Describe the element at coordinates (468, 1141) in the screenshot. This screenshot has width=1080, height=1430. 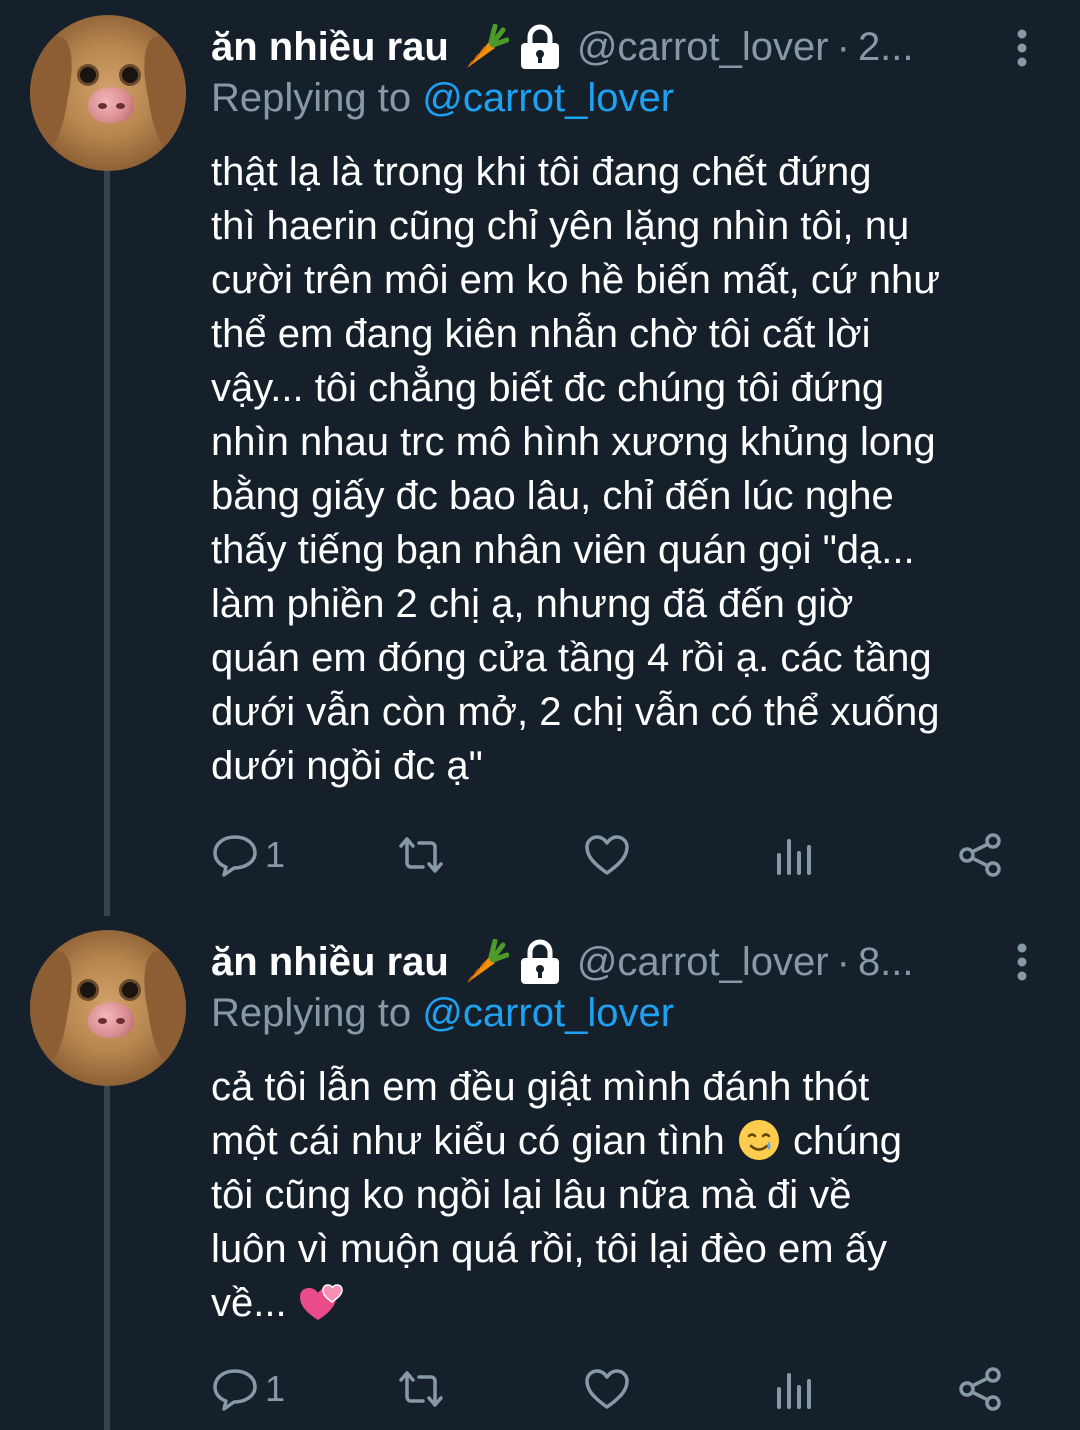
I see `tweet-text-segment: một cái như kiểu có gian tình` at that location.